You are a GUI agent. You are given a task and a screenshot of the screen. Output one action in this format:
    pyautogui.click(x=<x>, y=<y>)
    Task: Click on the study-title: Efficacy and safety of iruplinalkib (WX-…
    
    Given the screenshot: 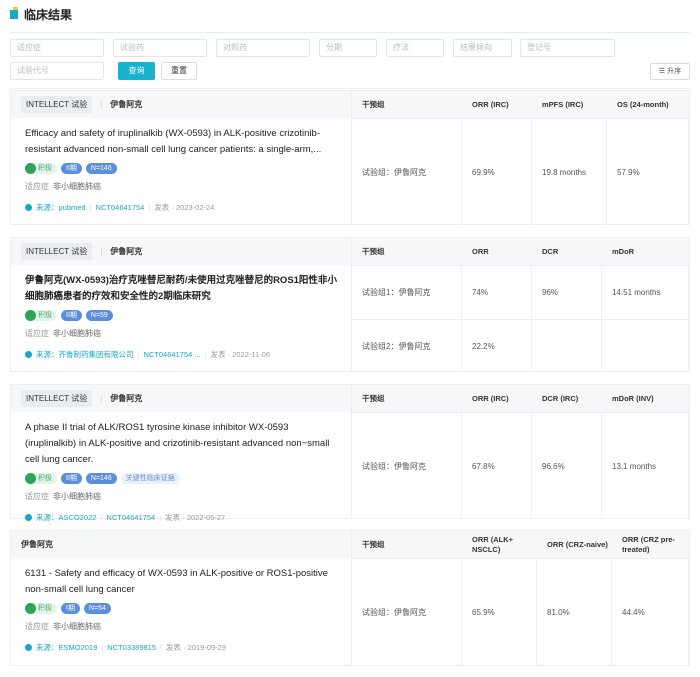 What is the action you would take?
    pyautogui.click(x=181, y=138)
    